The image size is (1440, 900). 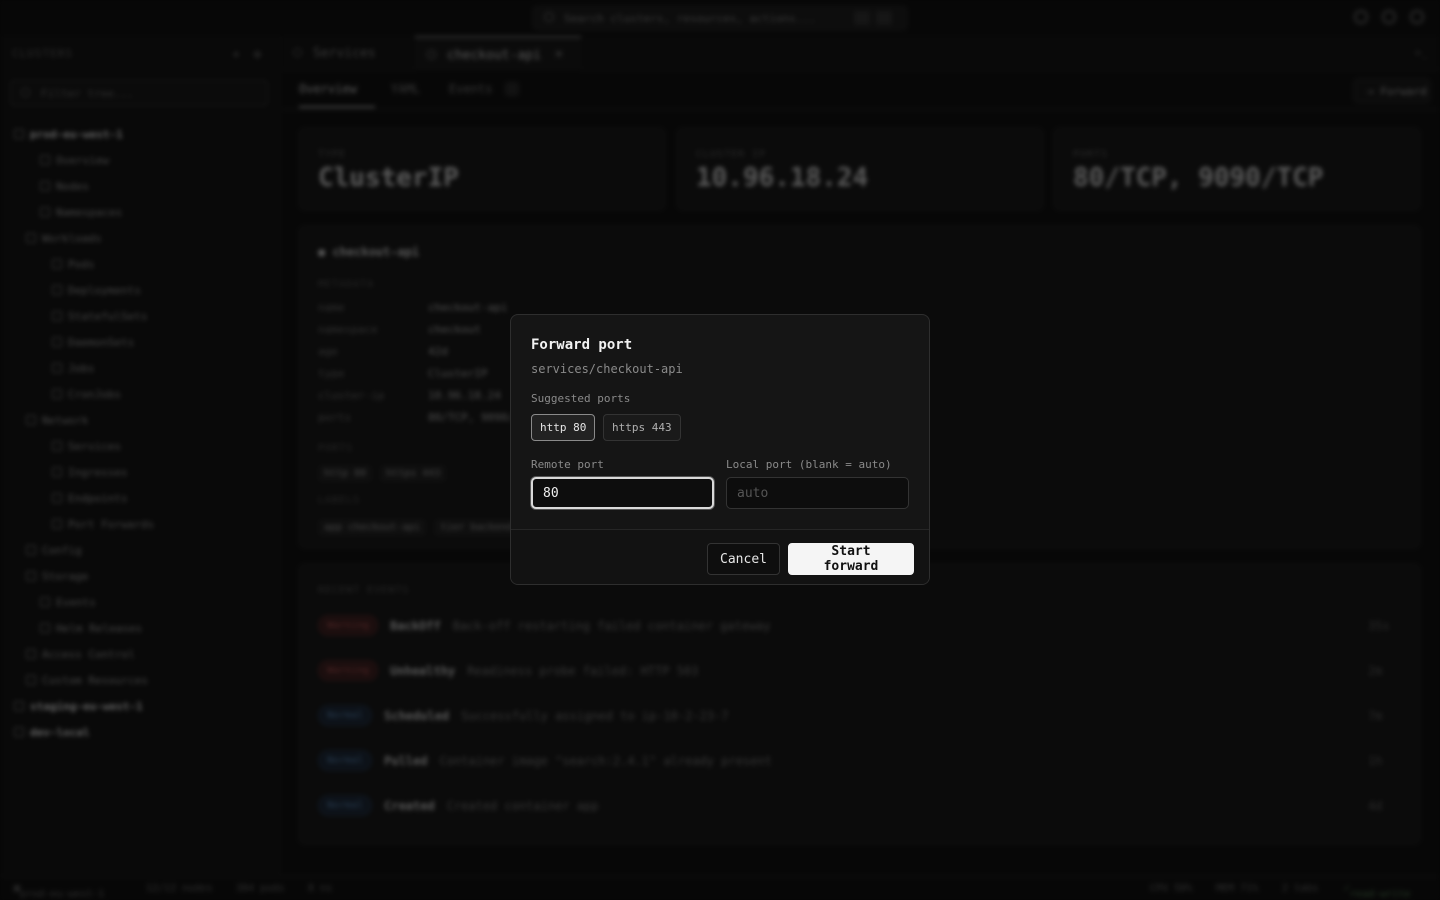 I want to click on local-port-input, so click(x=817, y=493).